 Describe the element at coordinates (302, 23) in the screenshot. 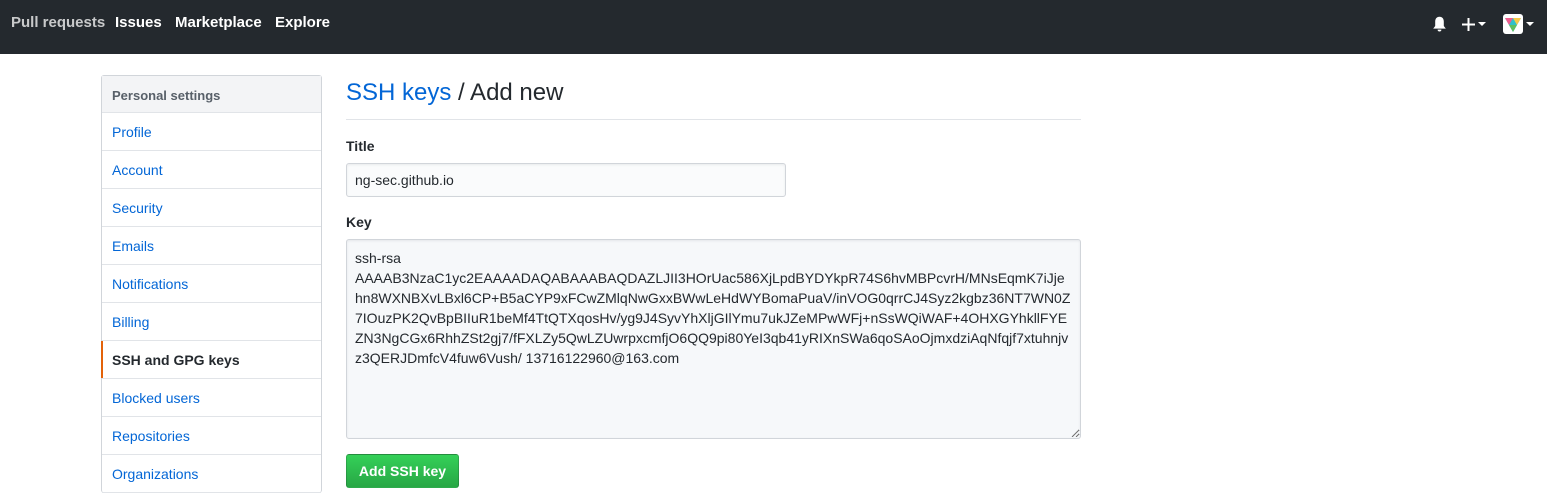

I see `nav-explore: Explore` at that location.